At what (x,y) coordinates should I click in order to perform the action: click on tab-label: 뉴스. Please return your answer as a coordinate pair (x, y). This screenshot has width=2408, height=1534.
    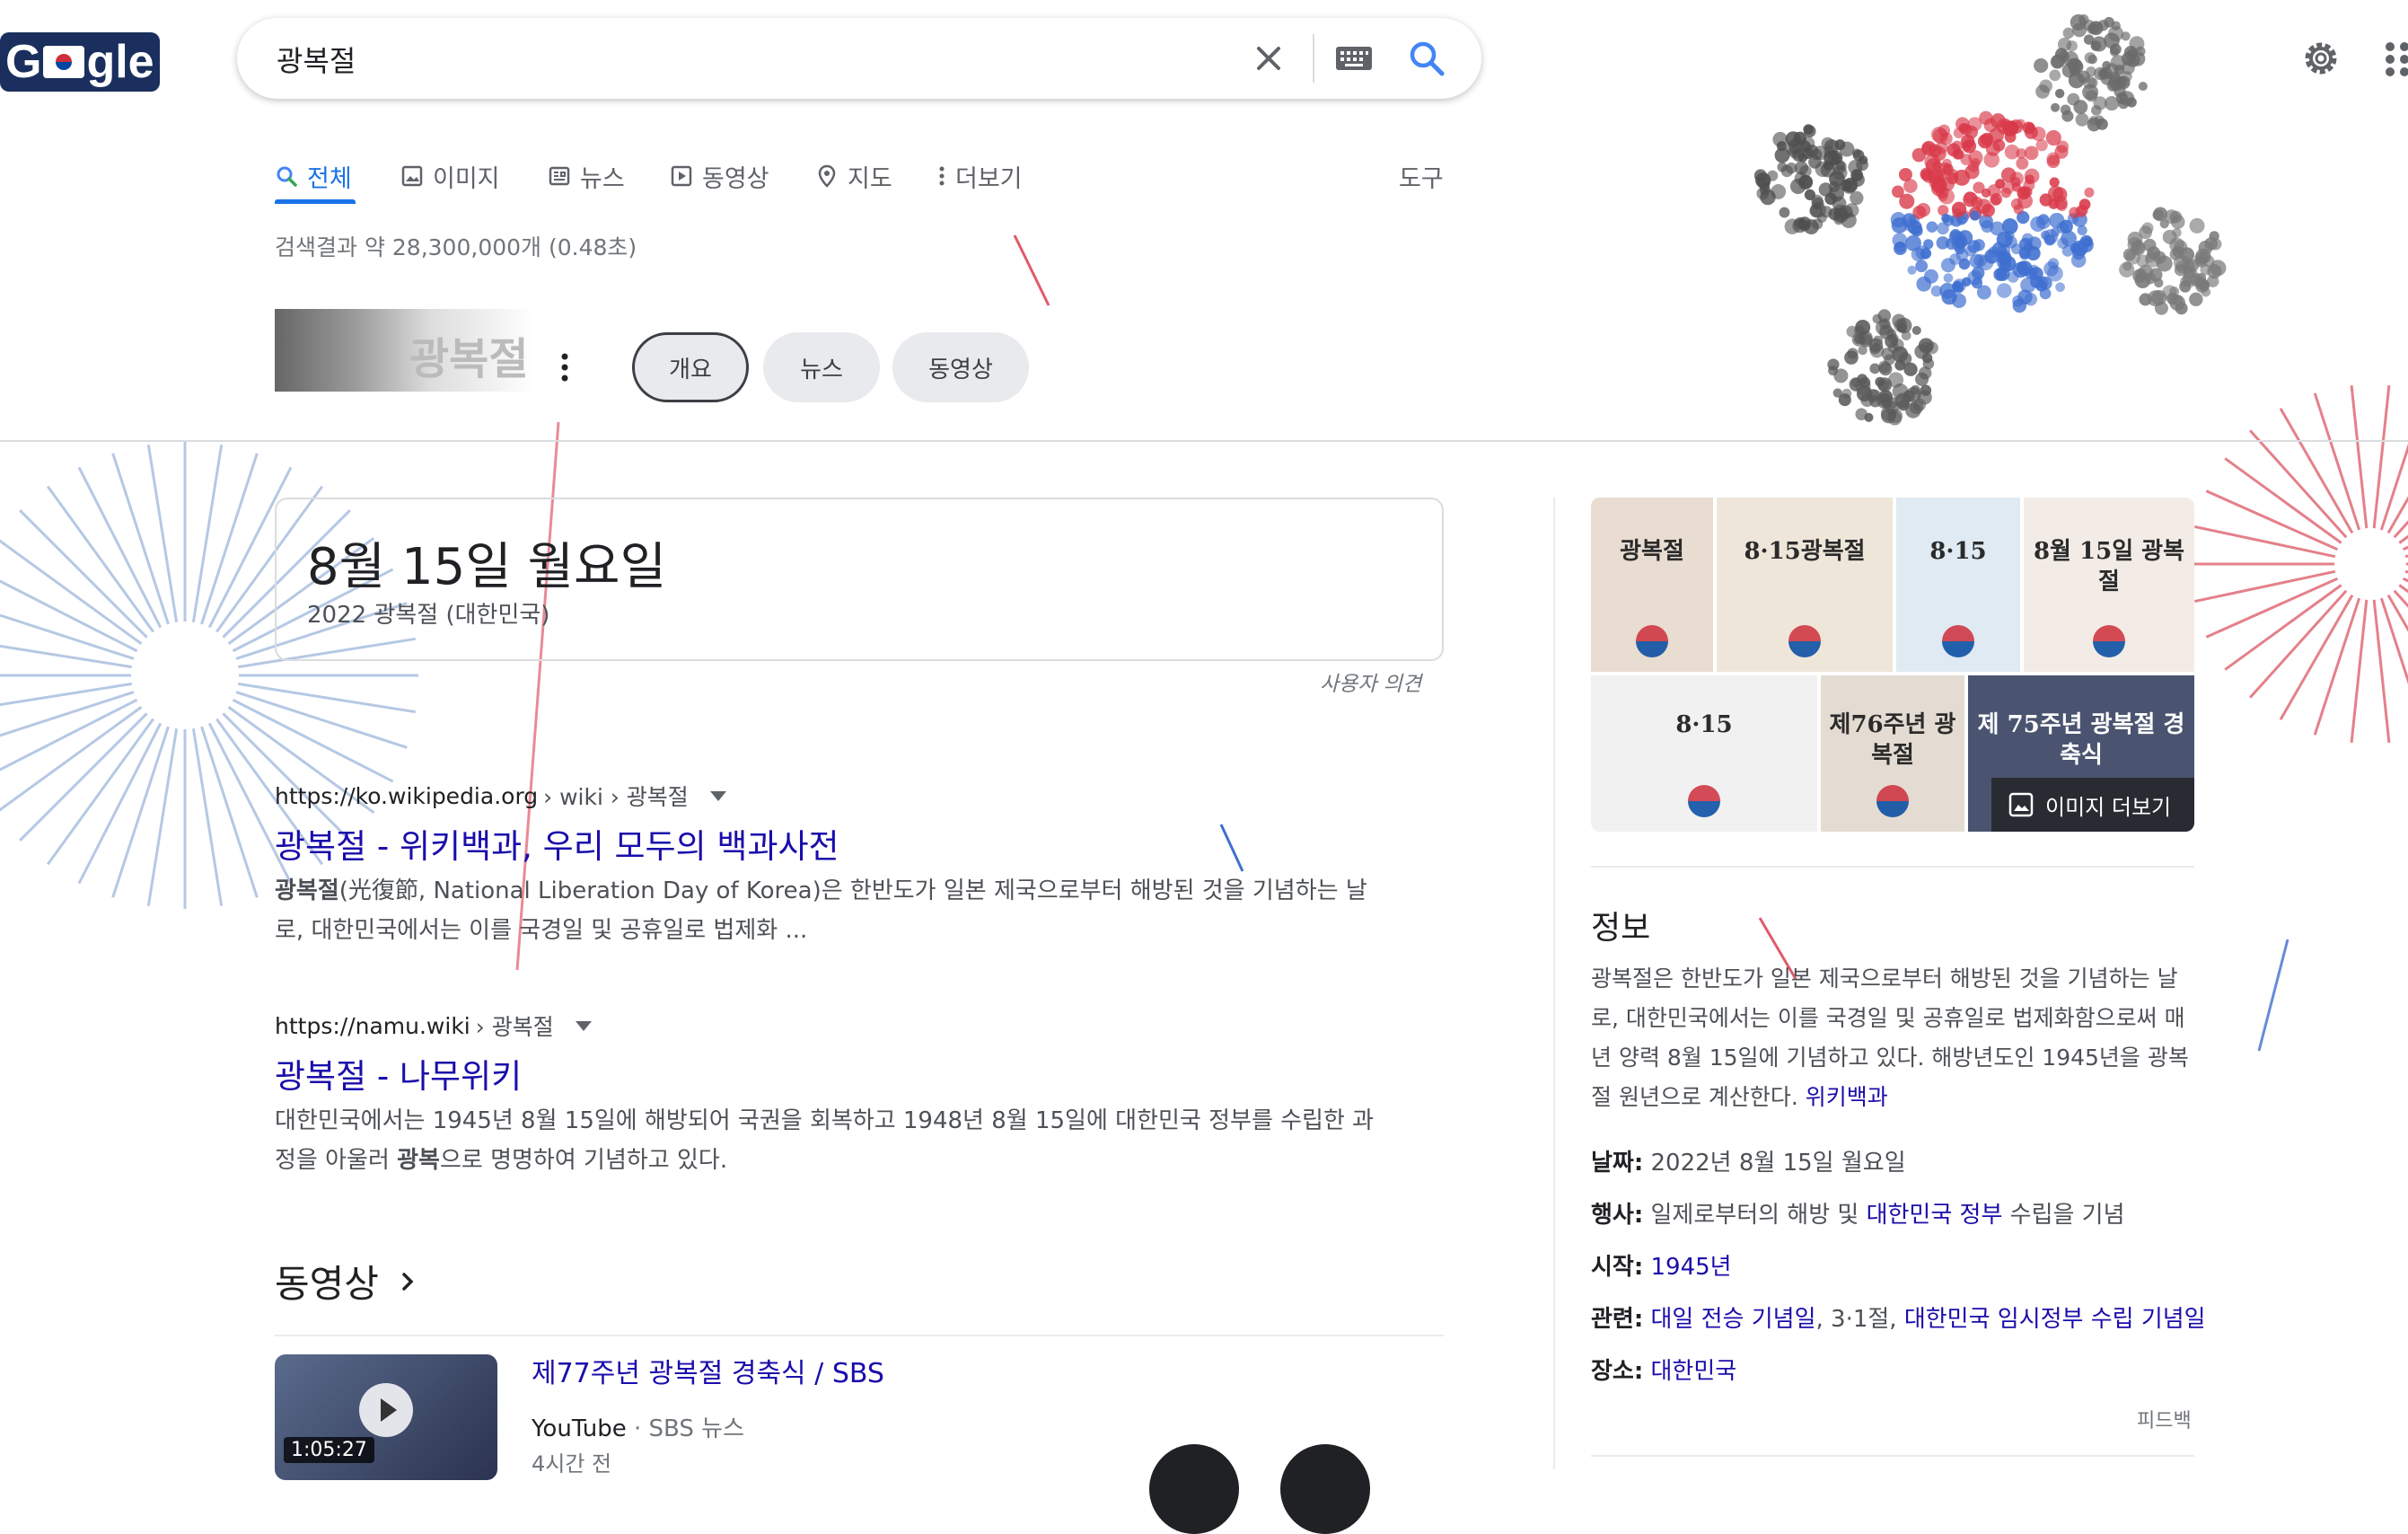
    Looking at the image, I should click on (602, 176).